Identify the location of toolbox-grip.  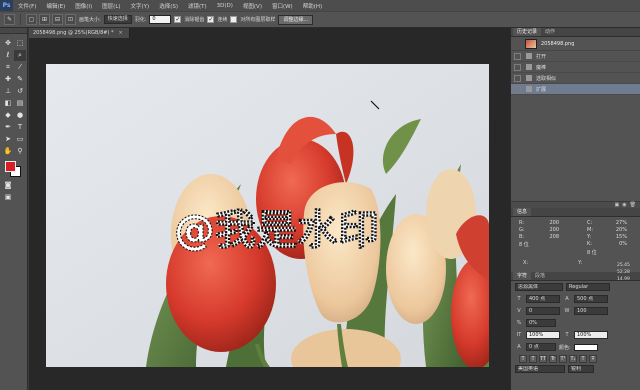
(13, 31).